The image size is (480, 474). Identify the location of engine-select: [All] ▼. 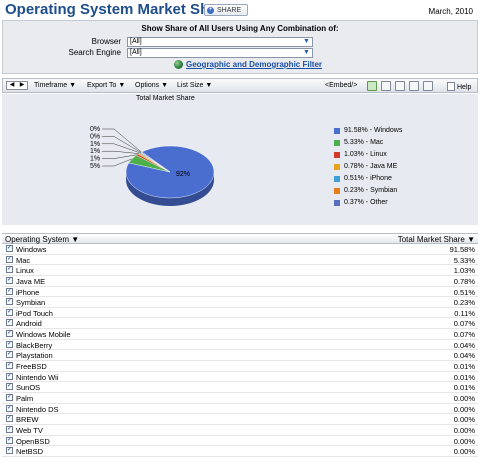
(220, 53).